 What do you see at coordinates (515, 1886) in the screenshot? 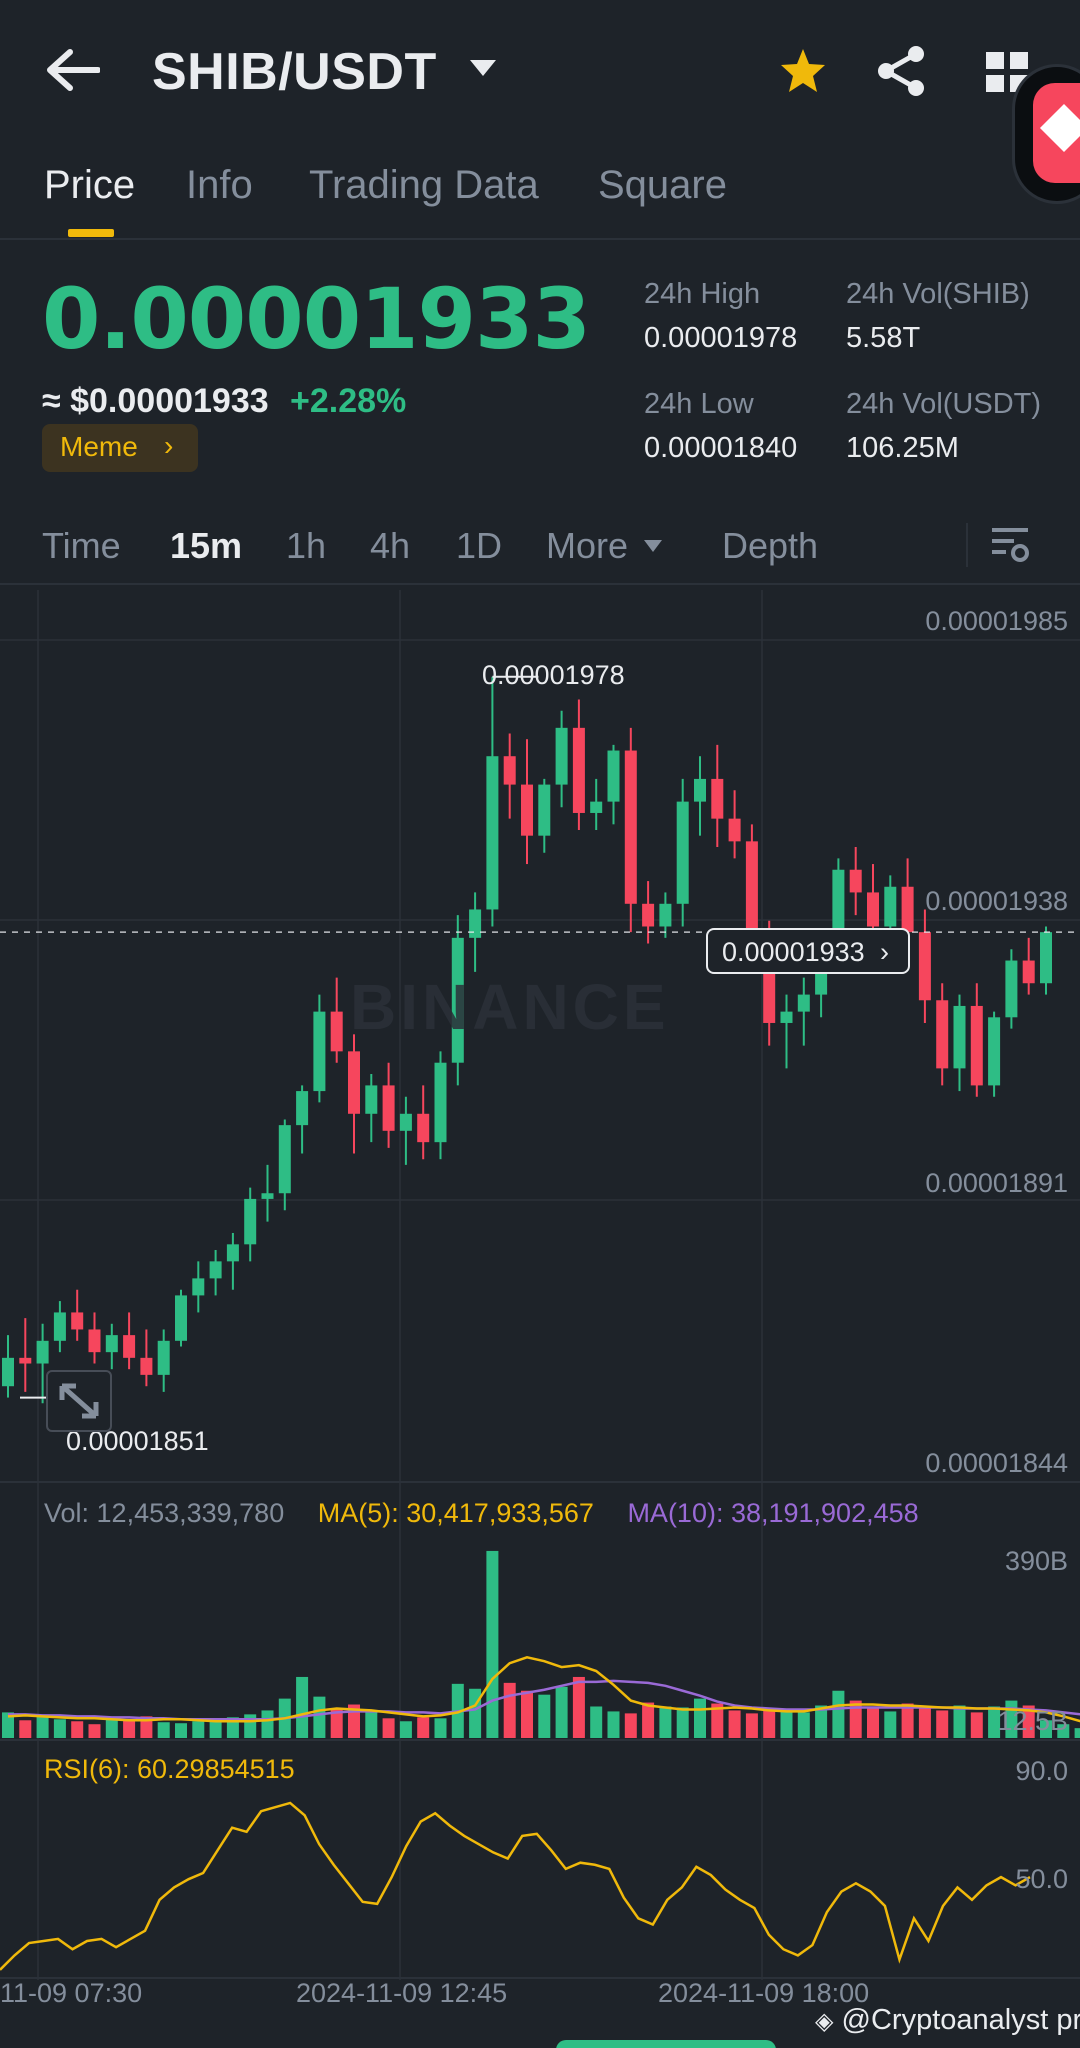
I see `rsi-line` at bounding box center [515, 1886].